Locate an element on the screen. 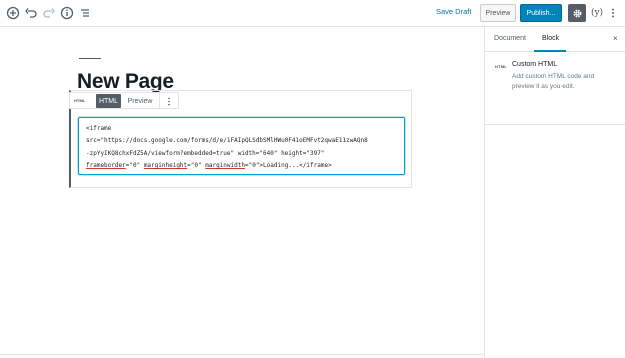 The image size is (625, 358). block-navigation-icon is located at coordinates (85, 13).